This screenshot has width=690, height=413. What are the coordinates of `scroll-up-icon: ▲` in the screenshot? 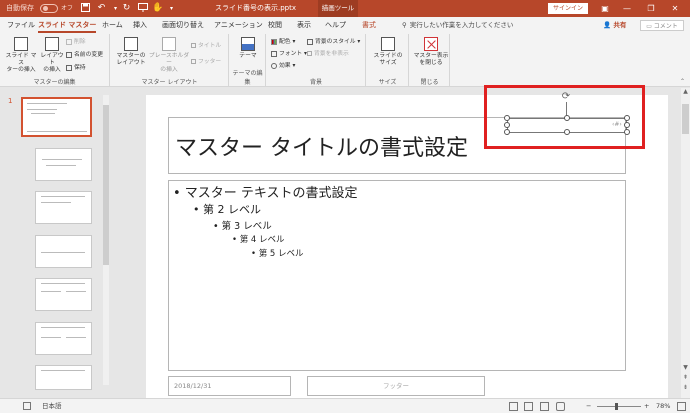 It's located at (685, 92).